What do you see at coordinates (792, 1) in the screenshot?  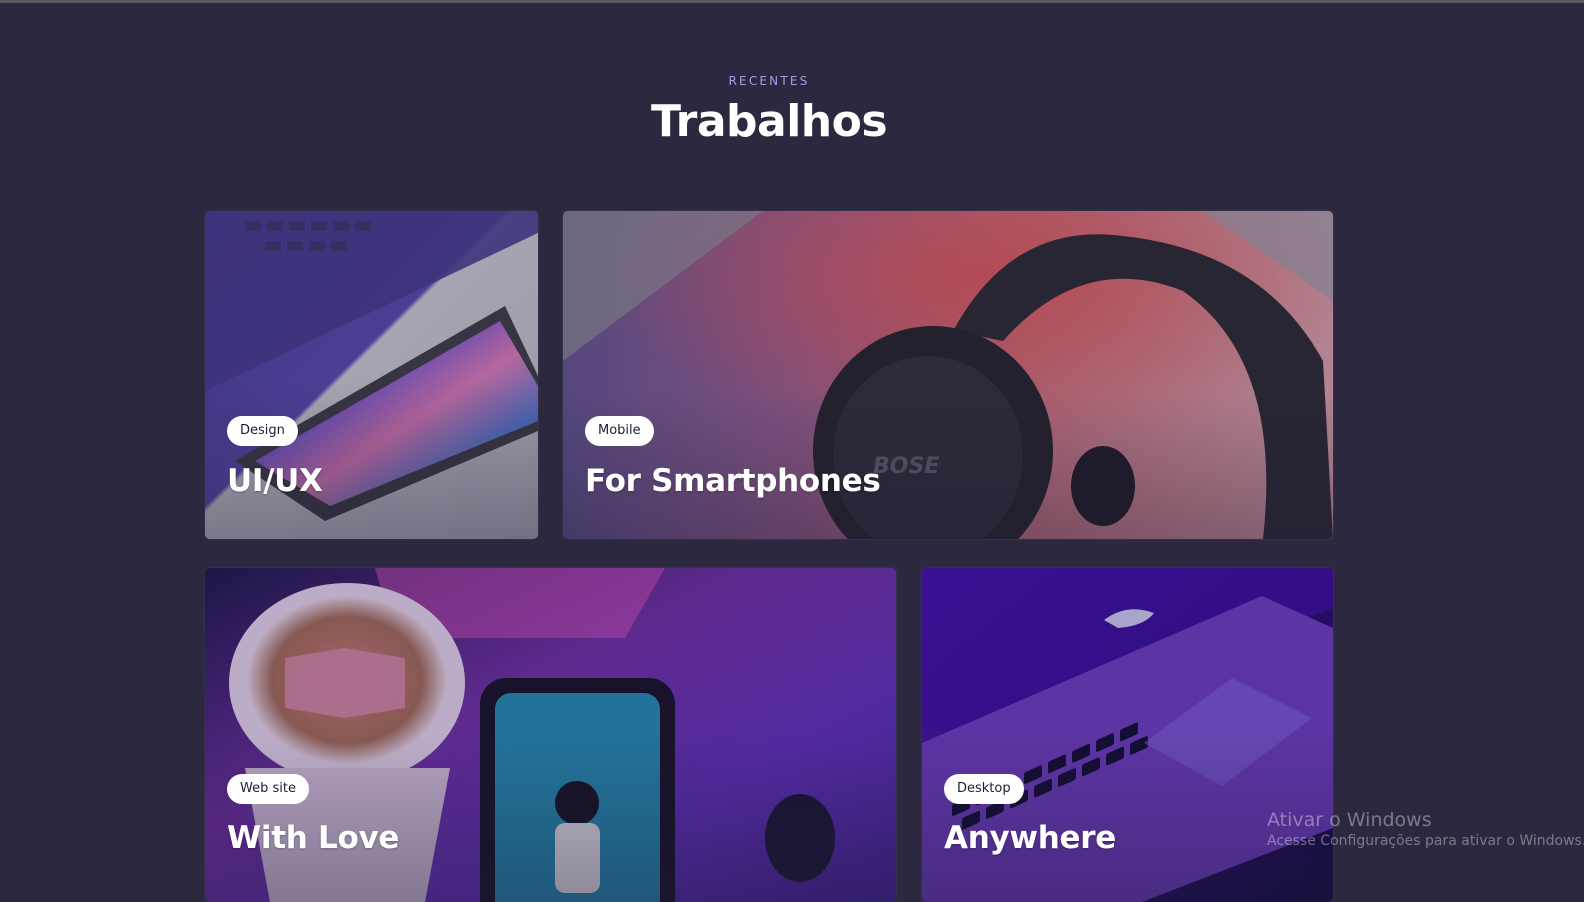 I see `browser-top-border` at bounding box center [792, 1].